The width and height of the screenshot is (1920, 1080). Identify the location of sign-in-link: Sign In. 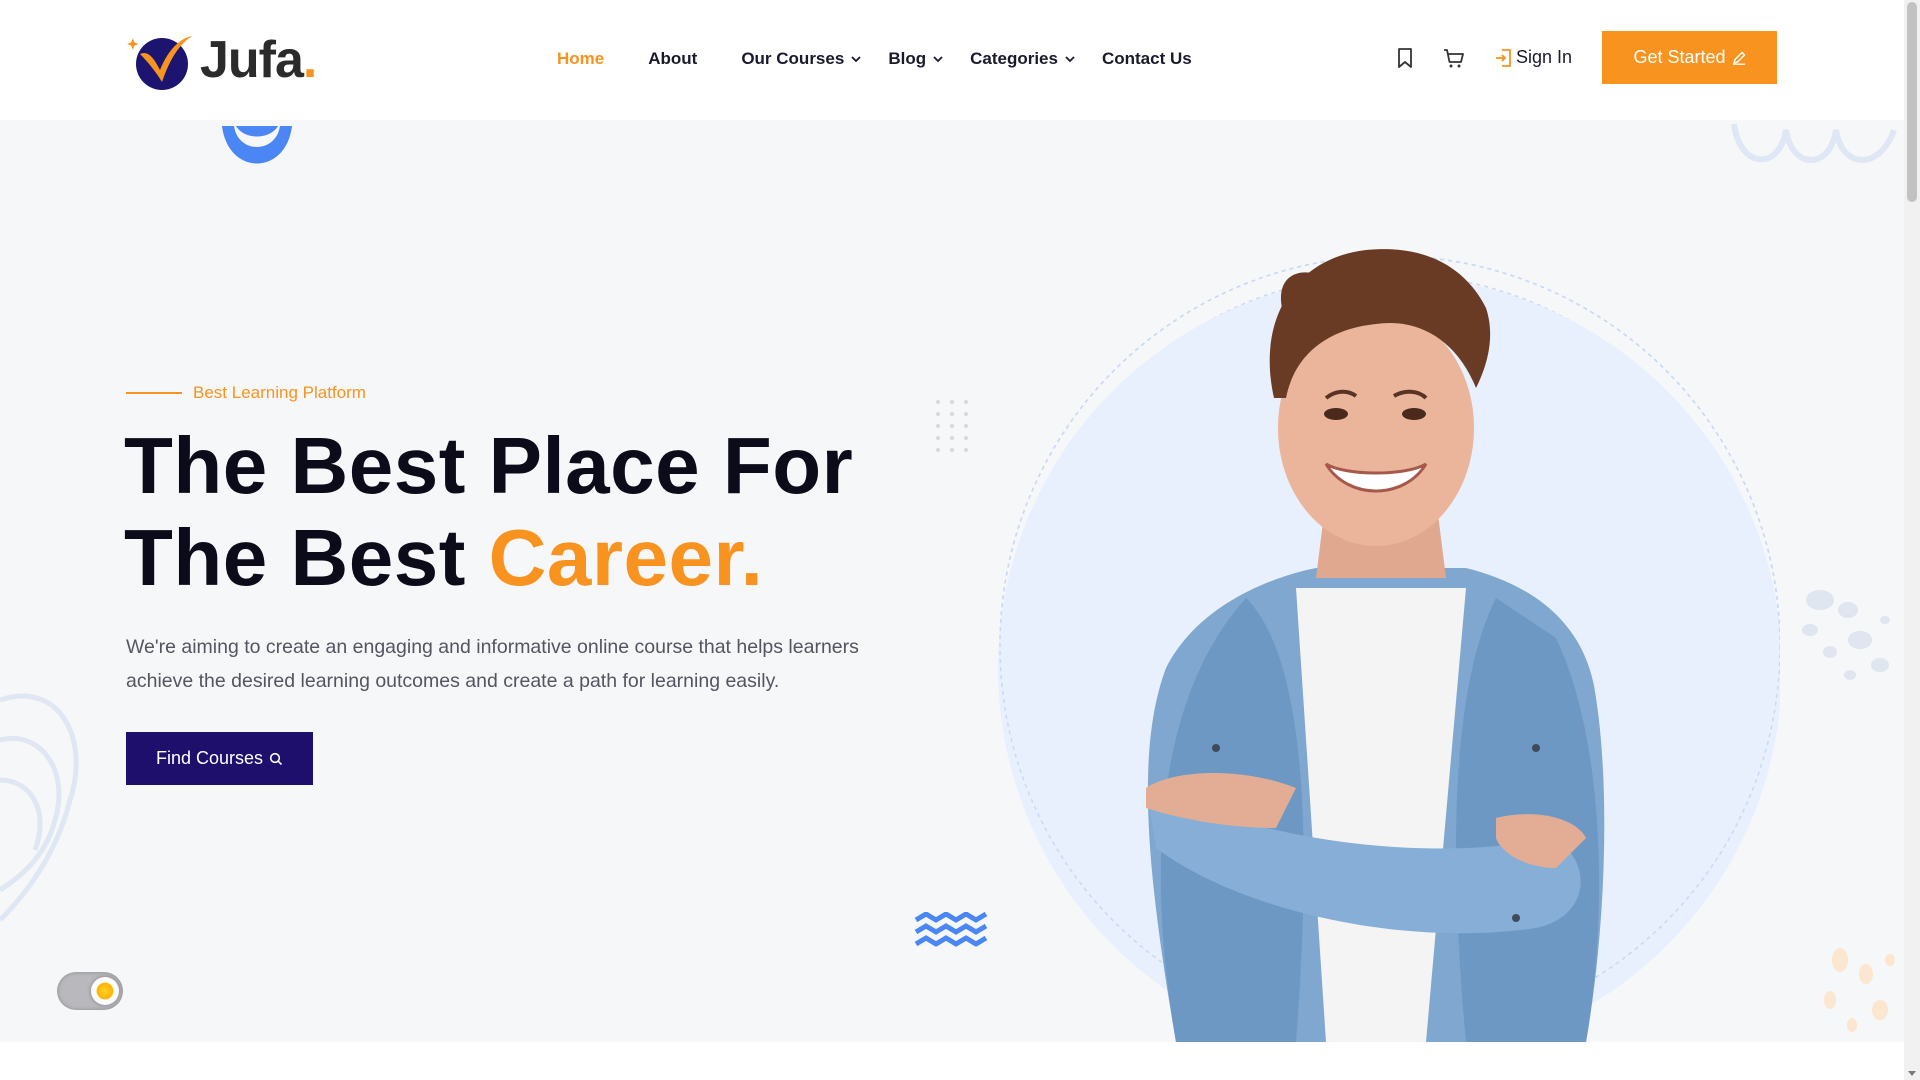
(1533, 57).